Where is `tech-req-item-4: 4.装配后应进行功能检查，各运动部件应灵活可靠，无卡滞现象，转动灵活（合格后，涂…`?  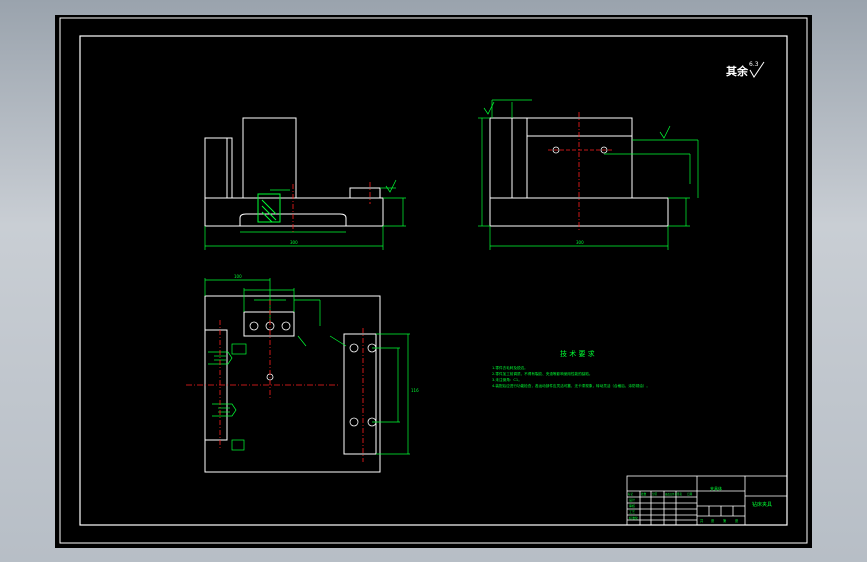 tech-req-item-4: 4.装配后应进行功能检查，各运动部件应灵活可靠，无卡滞现象，转动灵活（合格后，涂… is located at coordinates (571, 385).